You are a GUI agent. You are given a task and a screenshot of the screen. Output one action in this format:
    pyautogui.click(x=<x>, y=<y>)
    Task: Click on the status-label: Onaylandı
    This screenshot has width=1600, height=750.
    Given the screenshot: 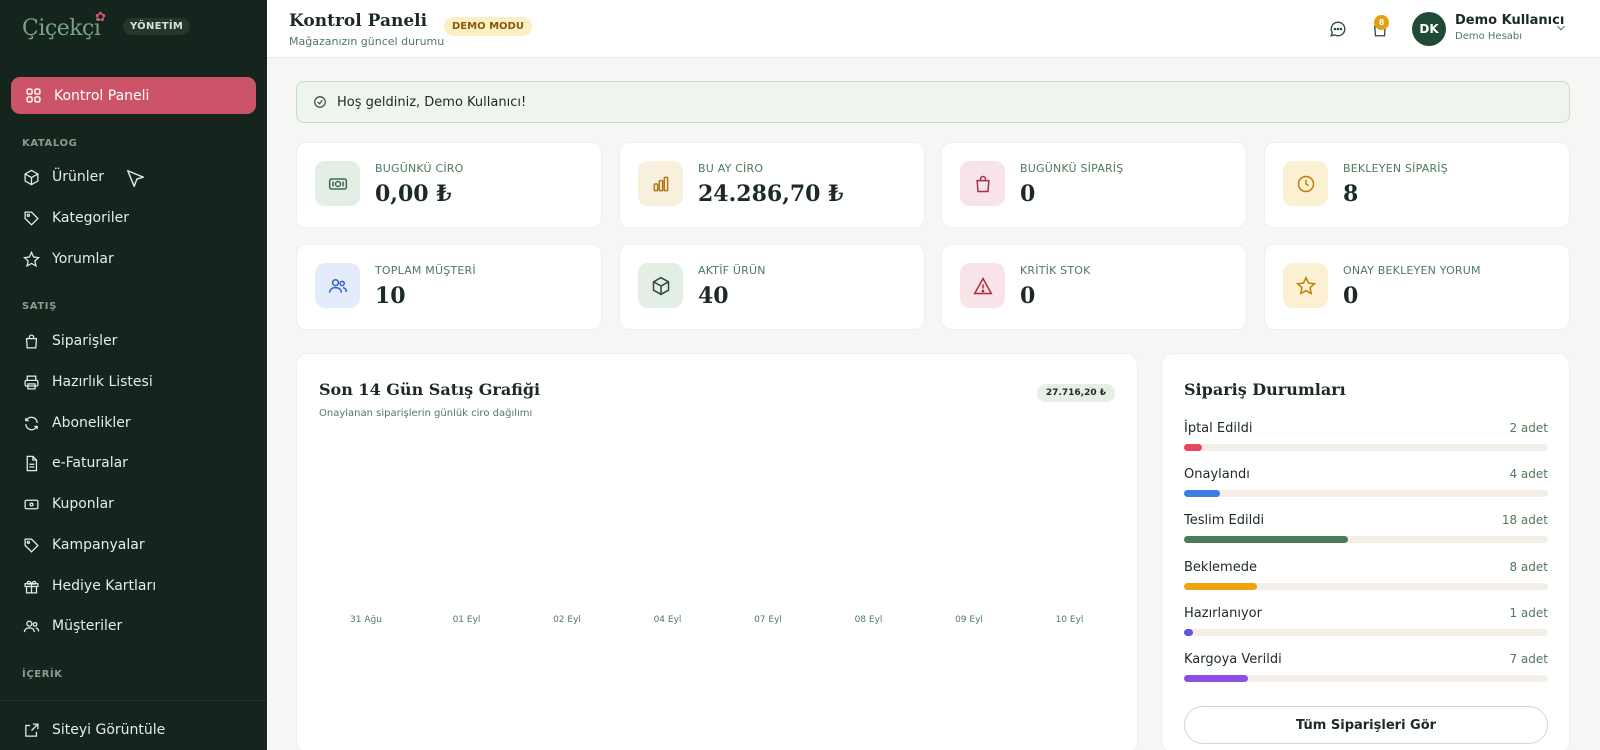 What is the action you would take?
    pyautogui.click(x=1217, y=475)
    